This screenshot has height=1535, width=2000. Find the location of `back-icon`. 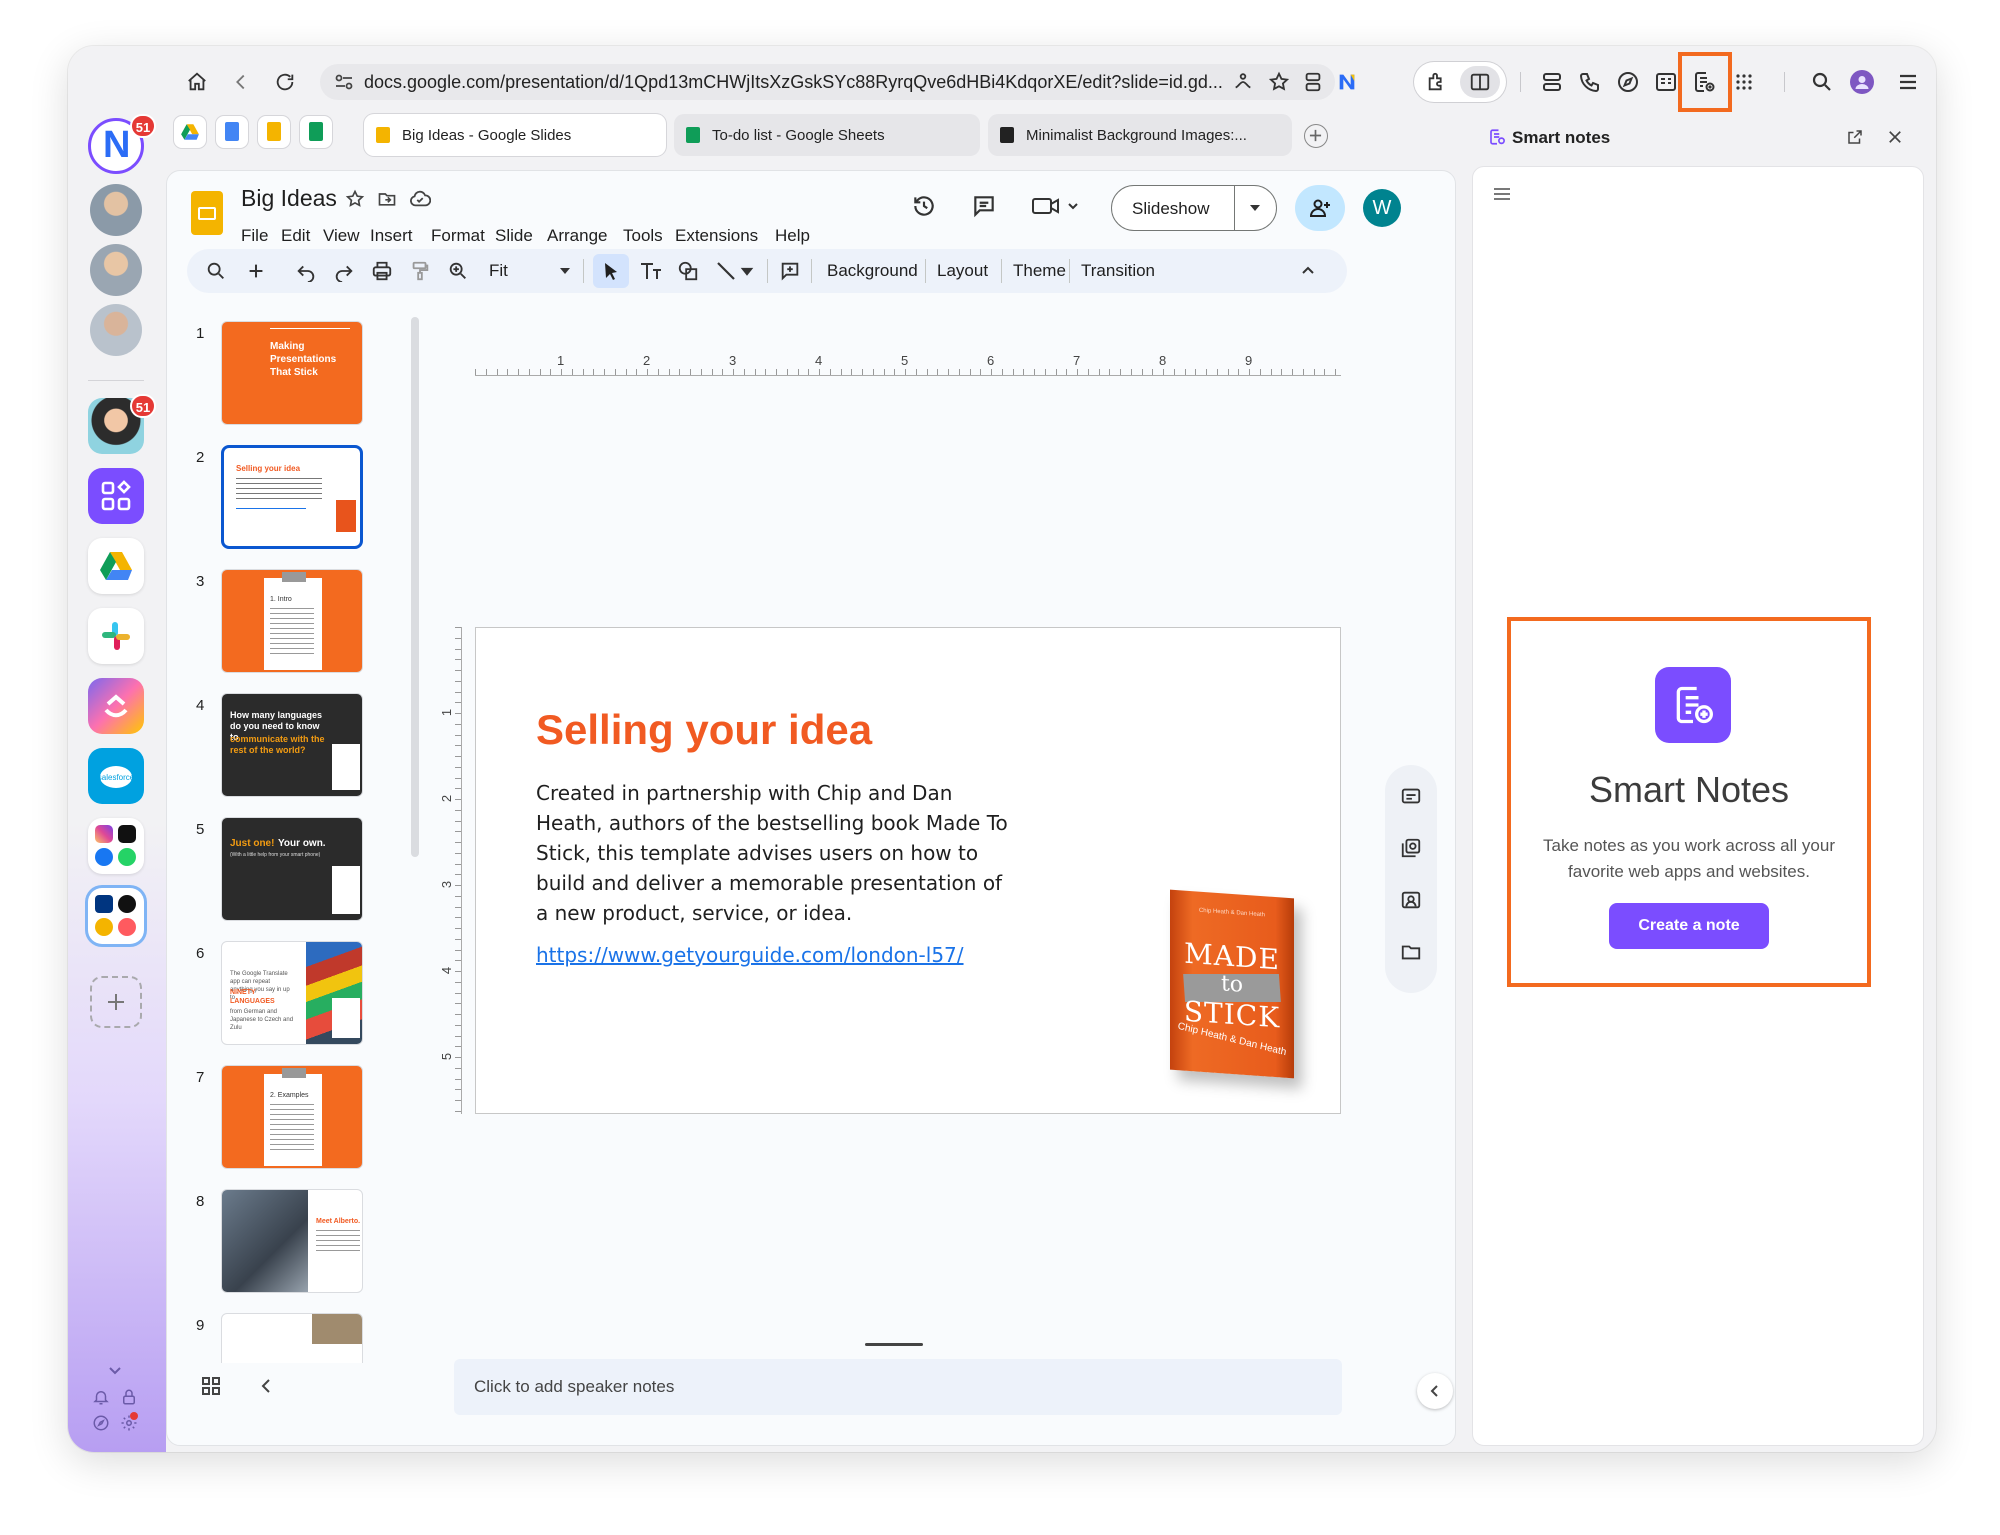

back-icon is located at coordinates (241, 82).